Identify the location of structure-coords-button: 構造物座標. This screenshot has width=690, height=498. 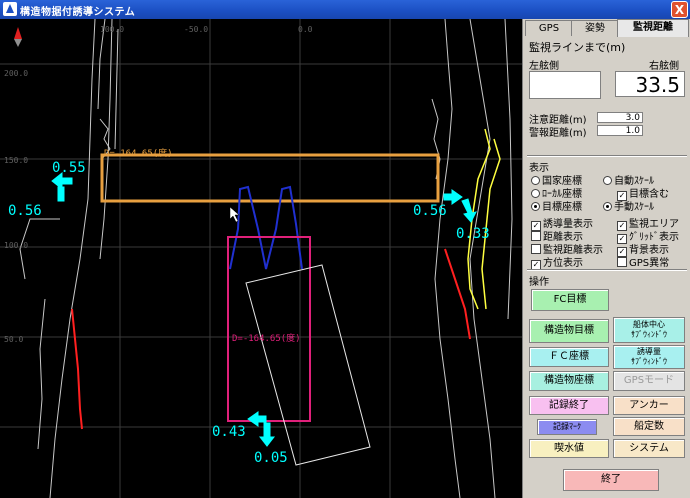
(569, 381).